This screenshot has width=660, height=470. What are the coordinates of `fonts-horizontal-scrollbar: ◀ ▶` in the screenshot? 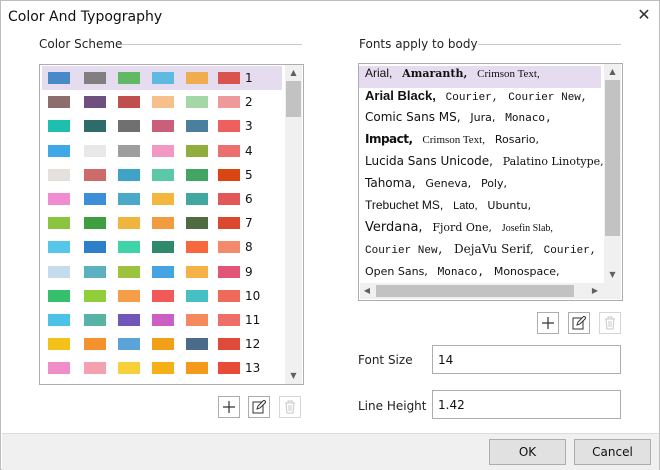 It's located at (482, 291).